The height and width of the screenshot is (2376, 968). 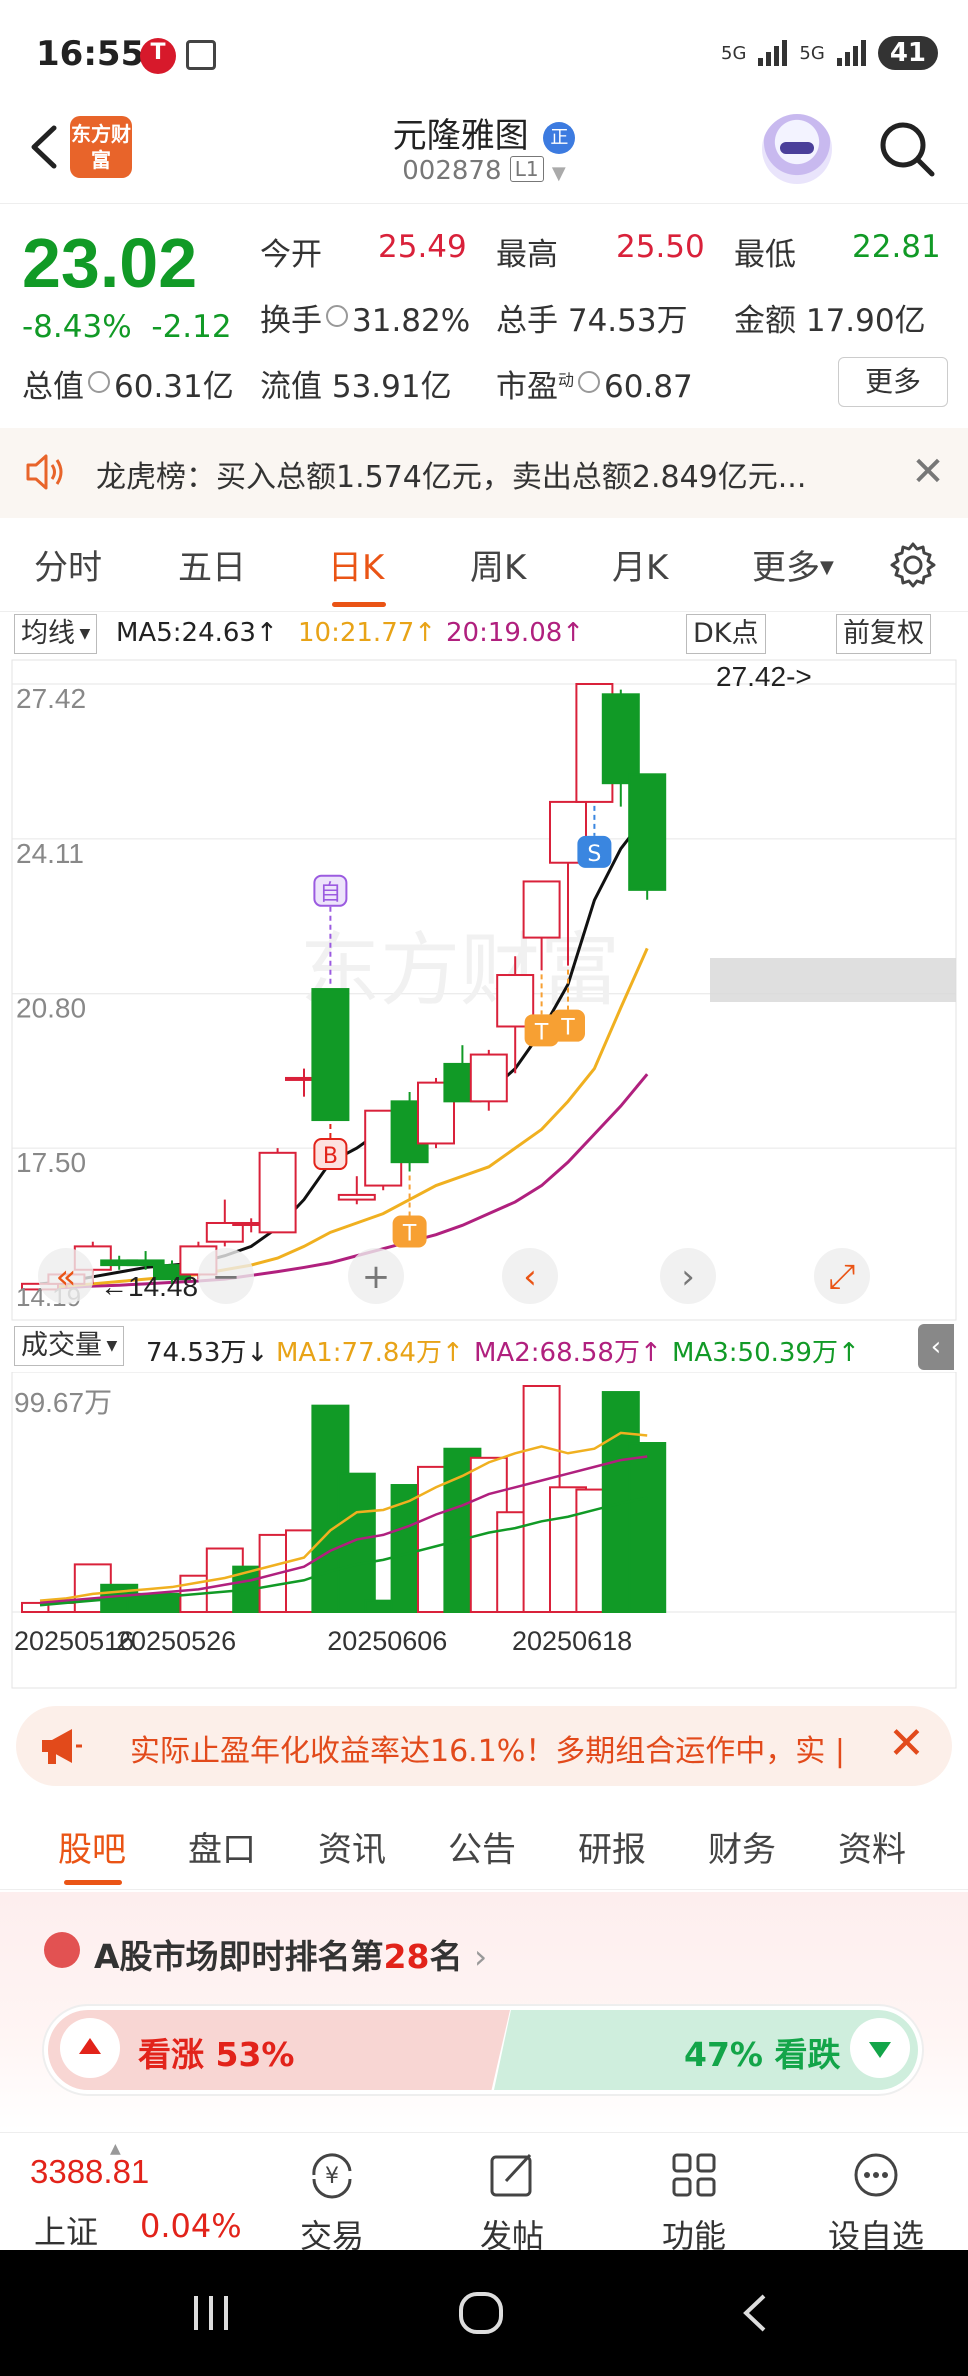 I want to click on dragon-tiger-notice: 龙虎榜：买入总额1.574亿元，卖出总额2.849亿元... ✕, so click(x=484, y=473).